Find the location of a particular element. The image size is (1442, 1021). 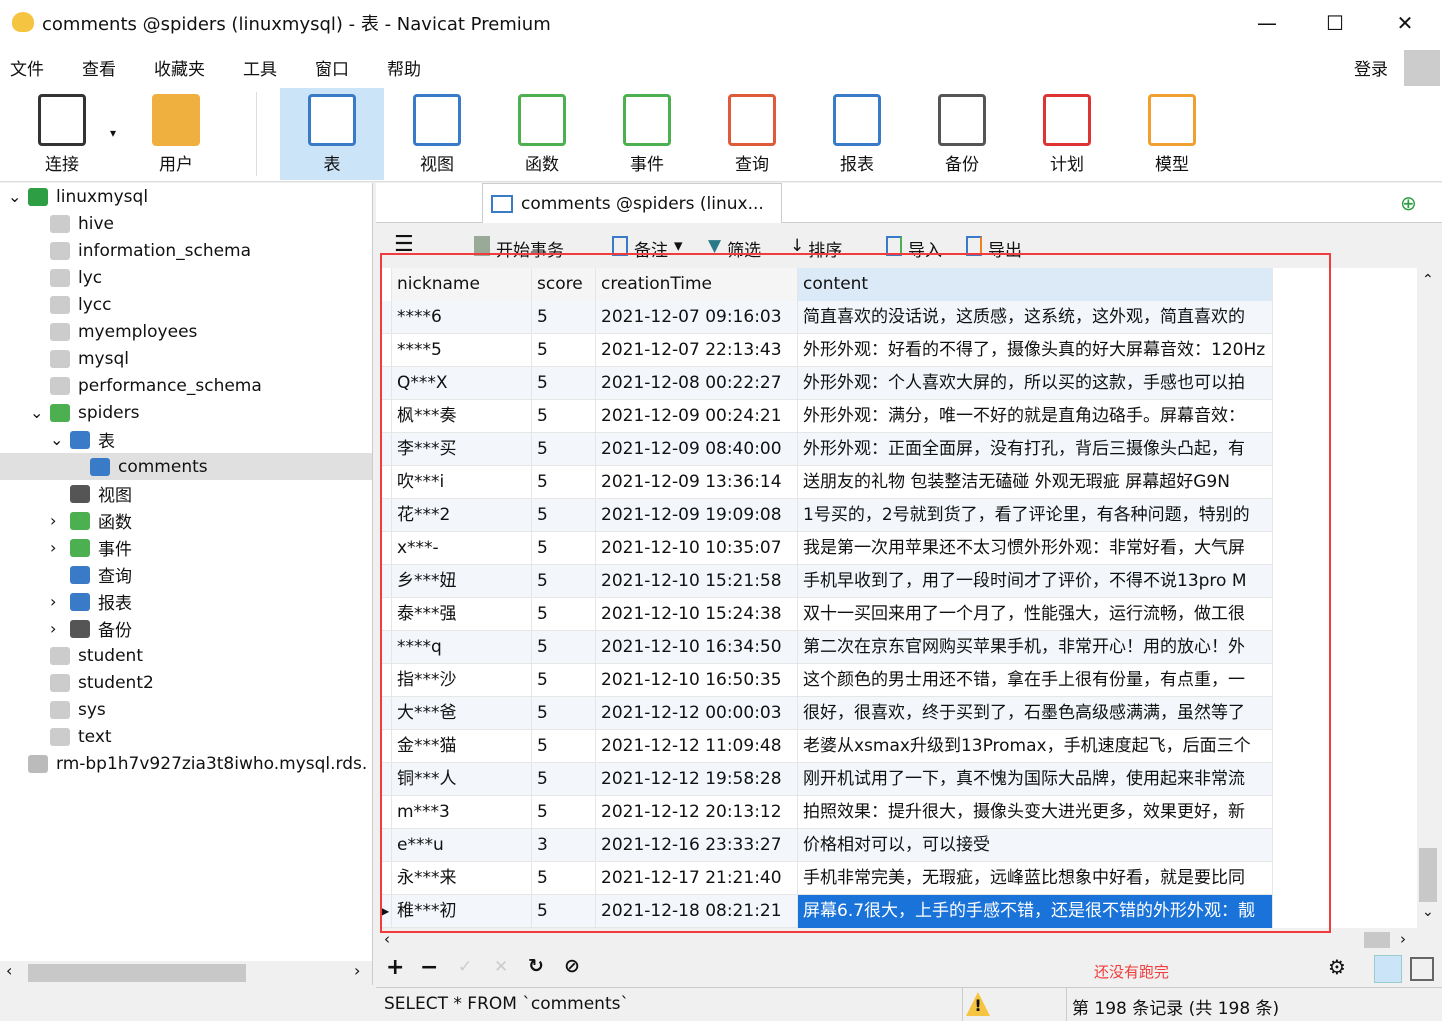

cell-creationTime: 2021-12-10 16:50:35 is located at coordinates (697, 680).